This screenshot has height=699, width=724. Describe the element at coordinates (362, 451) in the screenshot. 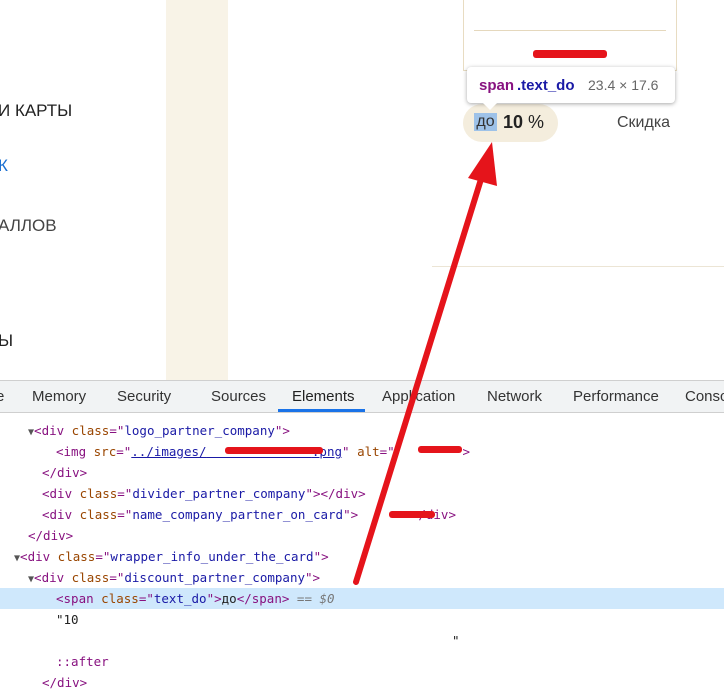

I see `dom-line-img: <img src="../images/ .png" alt=" ">` at that location.